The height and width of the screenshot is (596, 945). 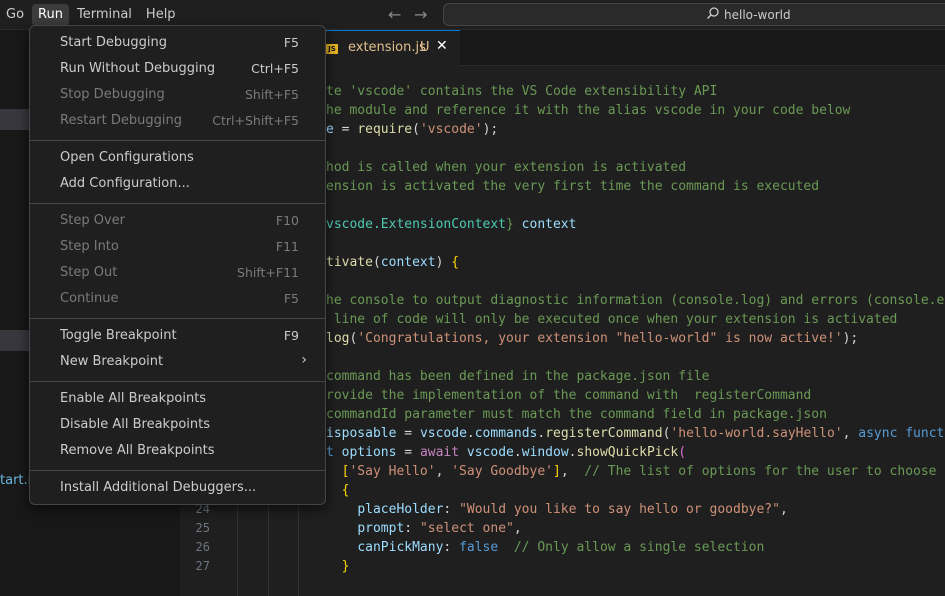 I want to click on code-token: async, so click(x=878, y=433).